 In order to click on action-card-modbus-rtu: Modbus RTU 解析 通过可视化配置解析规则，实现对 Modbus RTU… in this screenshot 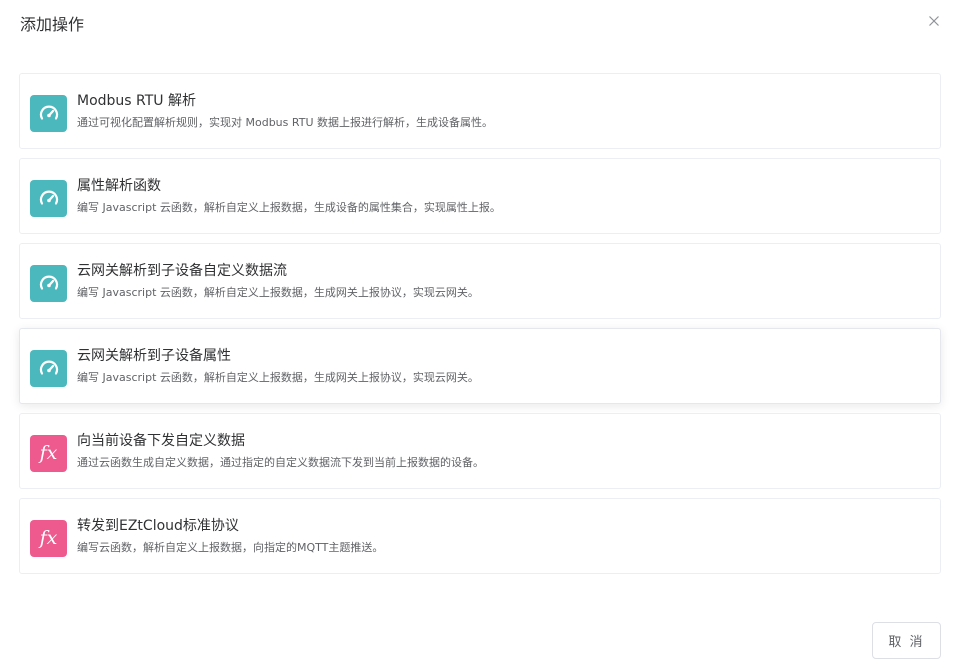, I will do `click(480, 111)`.